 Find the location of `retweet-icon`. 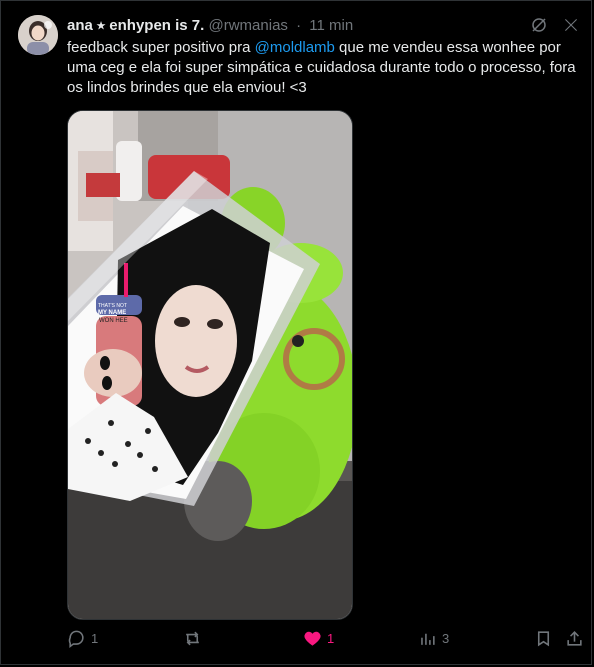

retweet-icon is located at coordinates (192, 638).